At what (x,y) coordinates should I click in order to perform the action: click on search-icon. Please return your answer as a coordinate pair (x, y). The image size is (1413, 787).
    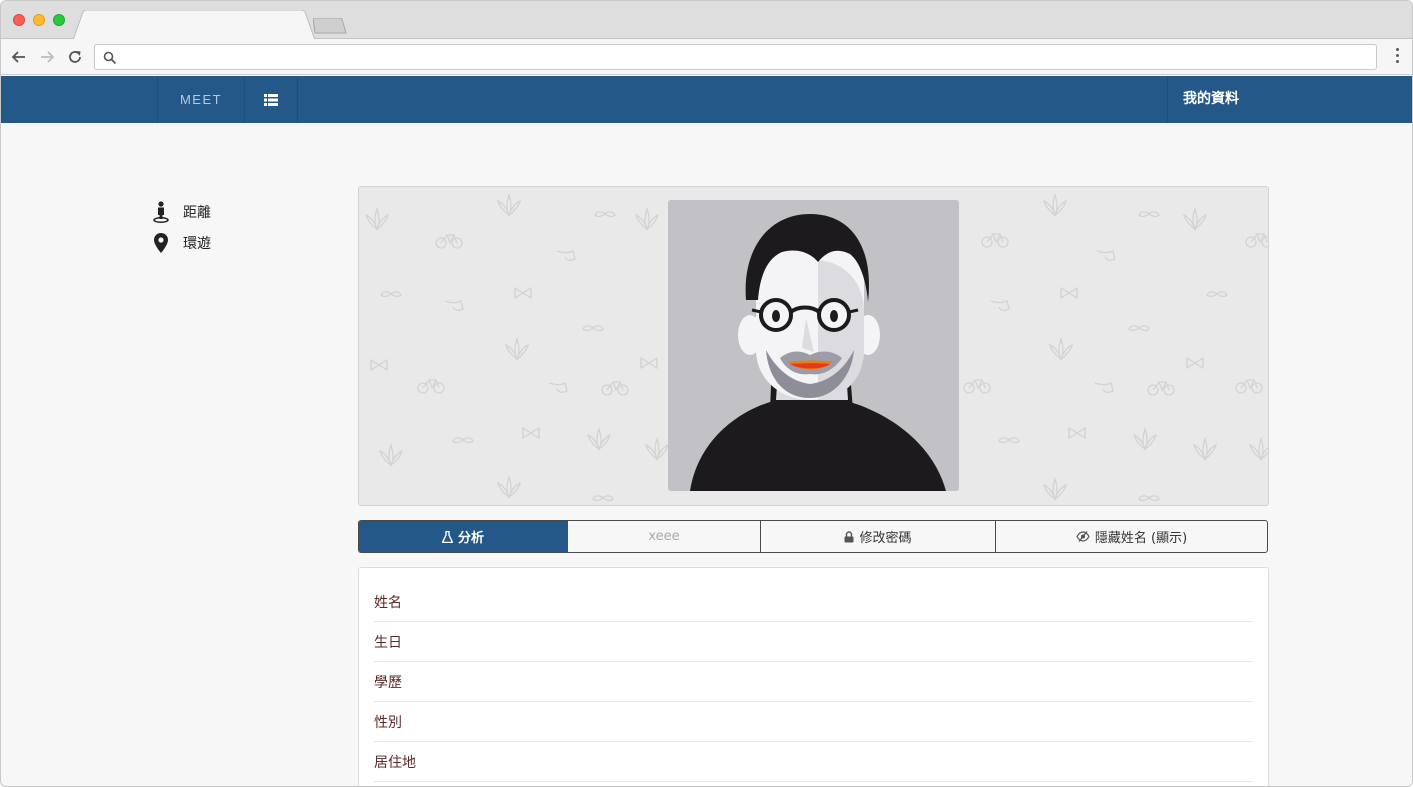
    Looking at the image, I should click on (110, 59).